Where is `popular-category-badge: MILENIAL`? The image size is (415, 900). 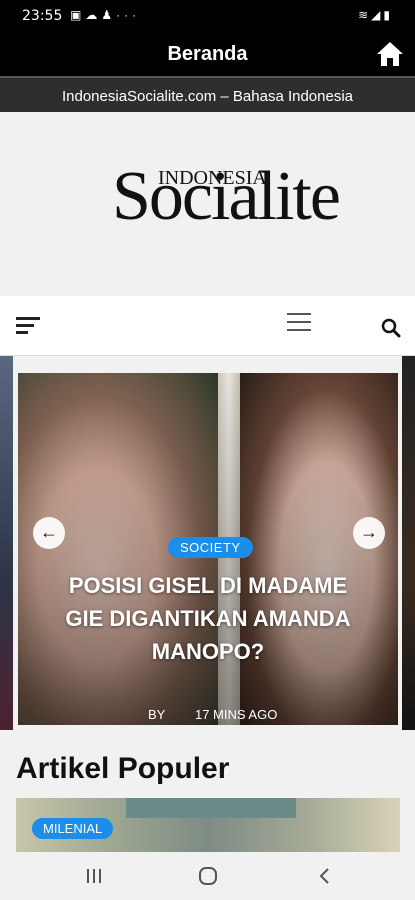
popular-category-badge: MILENIAL is located at coordinates (73, 828).